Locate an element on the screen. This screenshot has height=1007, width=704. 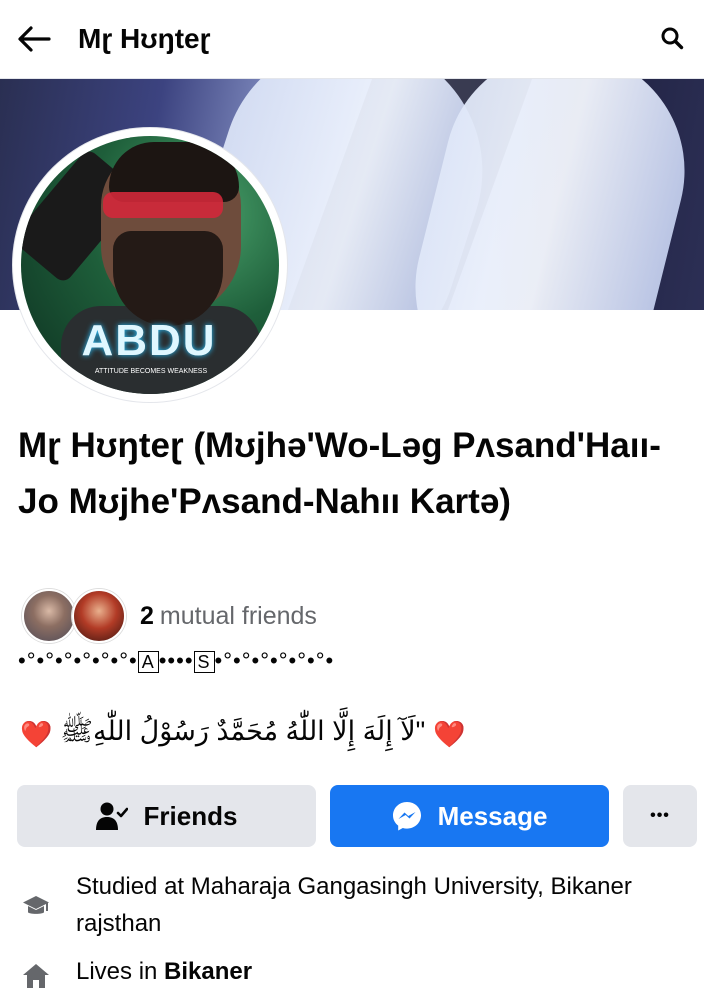
top-bar: Mɽ Hʊŋteɽ is located at coordinates (352, 39).